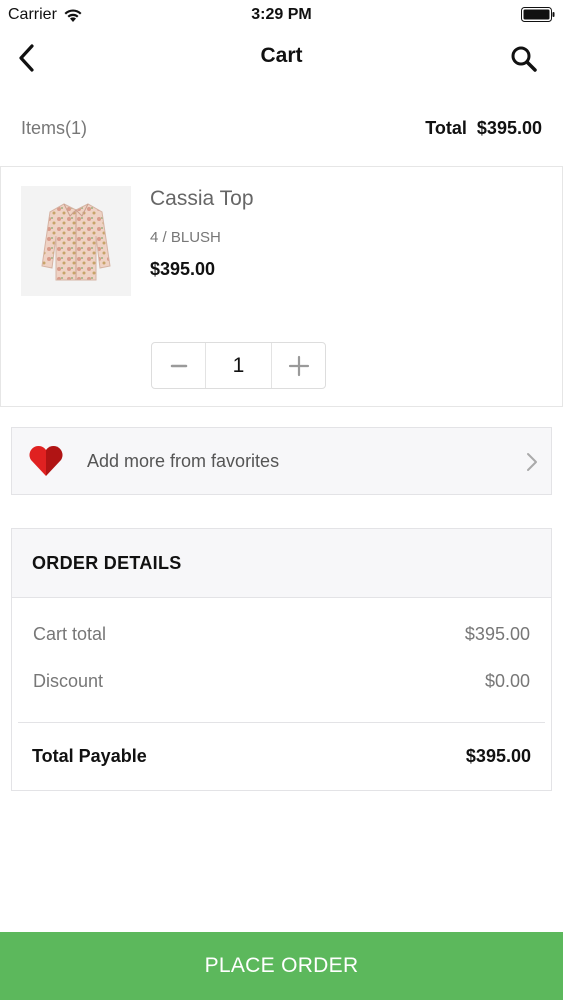  Describe the element at coordinates (183, 461) in the screenshot. I see `favorites-label: Add more from favorites` at that location.